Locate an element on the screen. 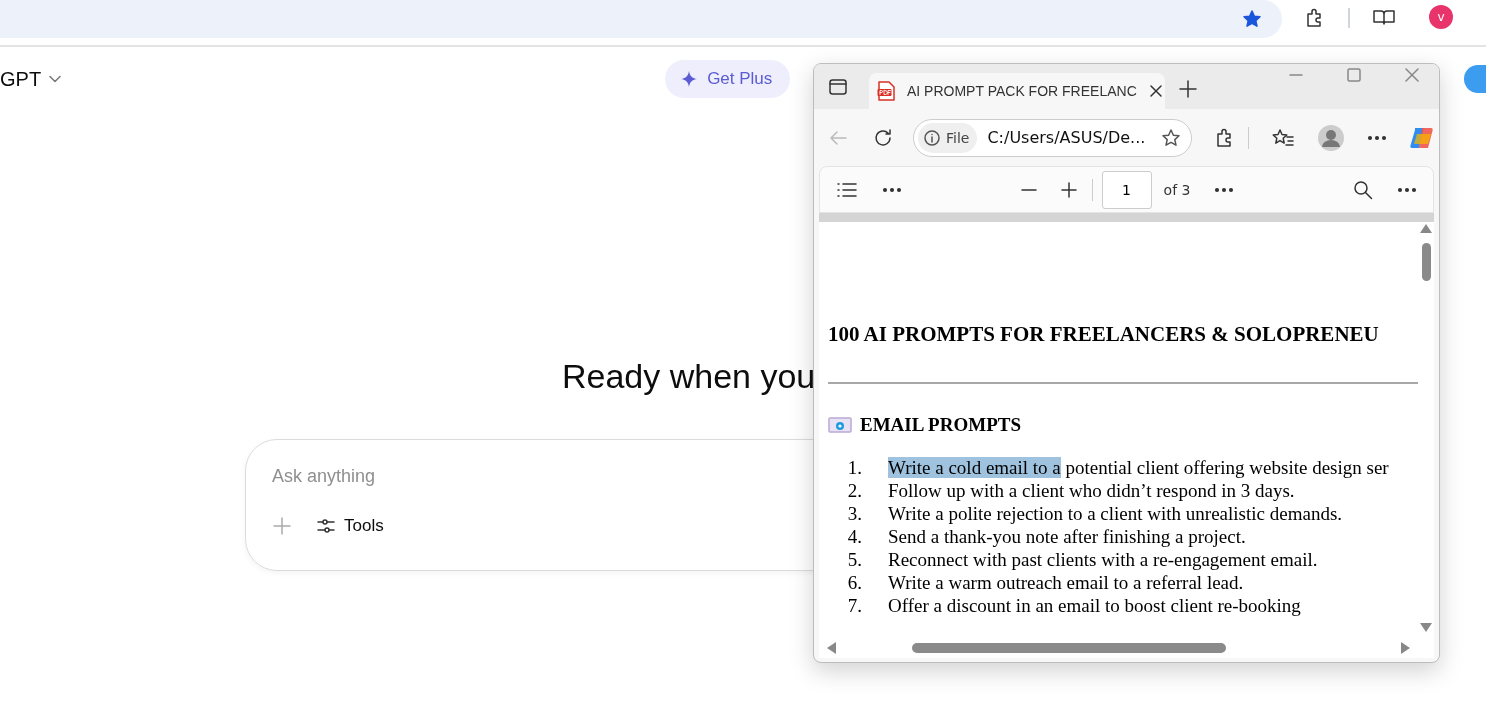  list-item: Write a warm outreach email to a referral lead. is located at coordinates (1066, 582).